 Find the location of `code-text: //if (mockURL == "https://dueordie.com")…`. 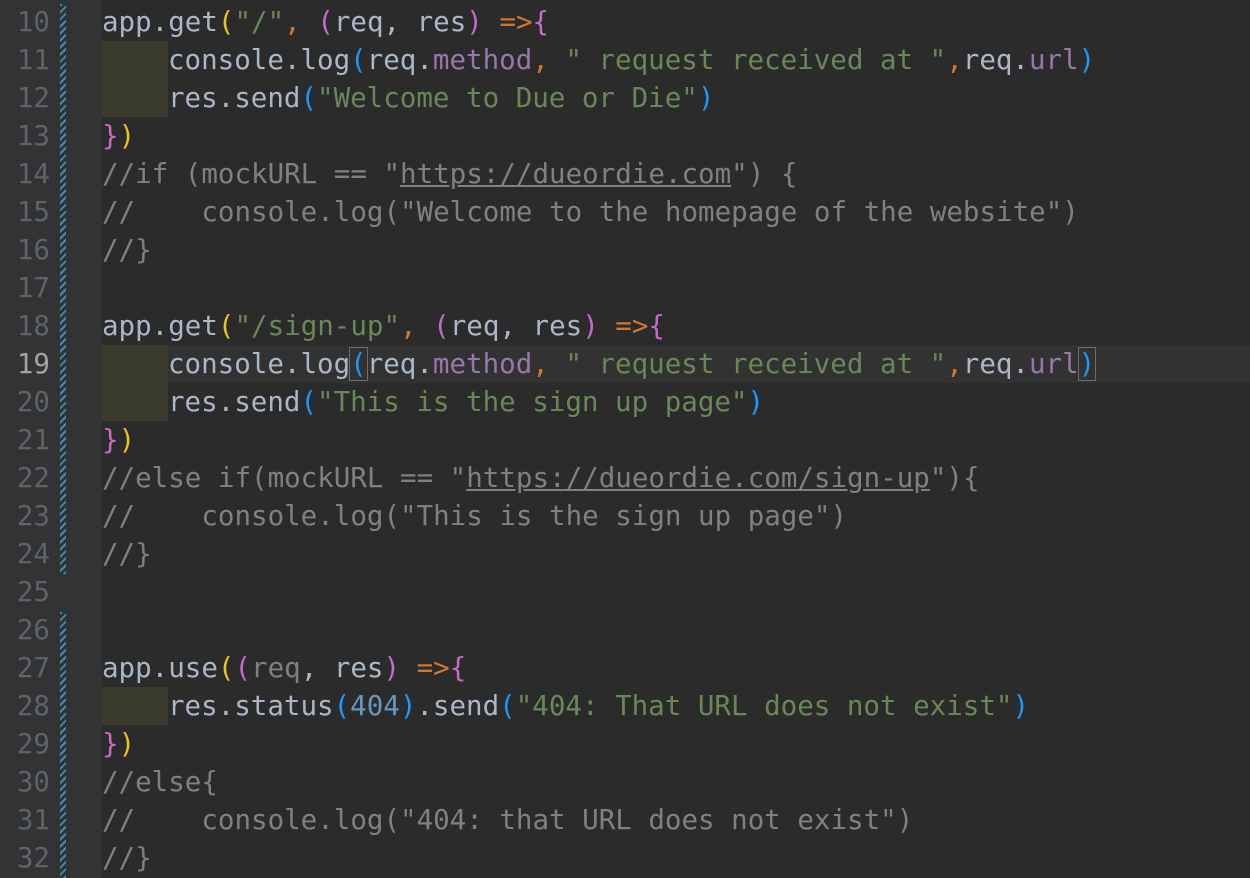

code-text: //if (mockURL == "https://dueordie.com")… is located at coordinates (450, 174).